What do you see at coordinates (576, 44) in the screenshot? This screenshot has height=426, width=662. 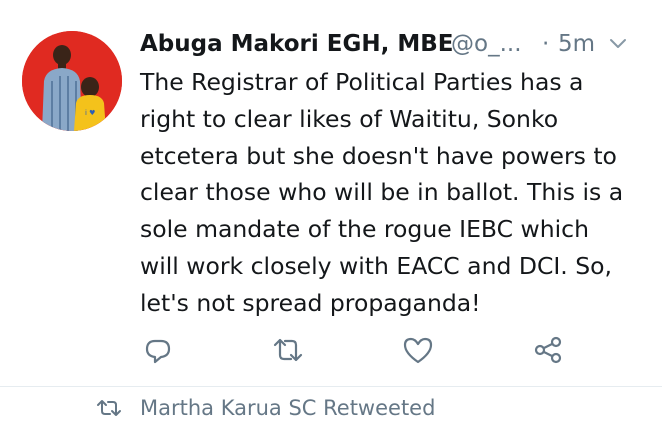 I see `tweet-timestamp: 5m` at bounding box center [576, 44].